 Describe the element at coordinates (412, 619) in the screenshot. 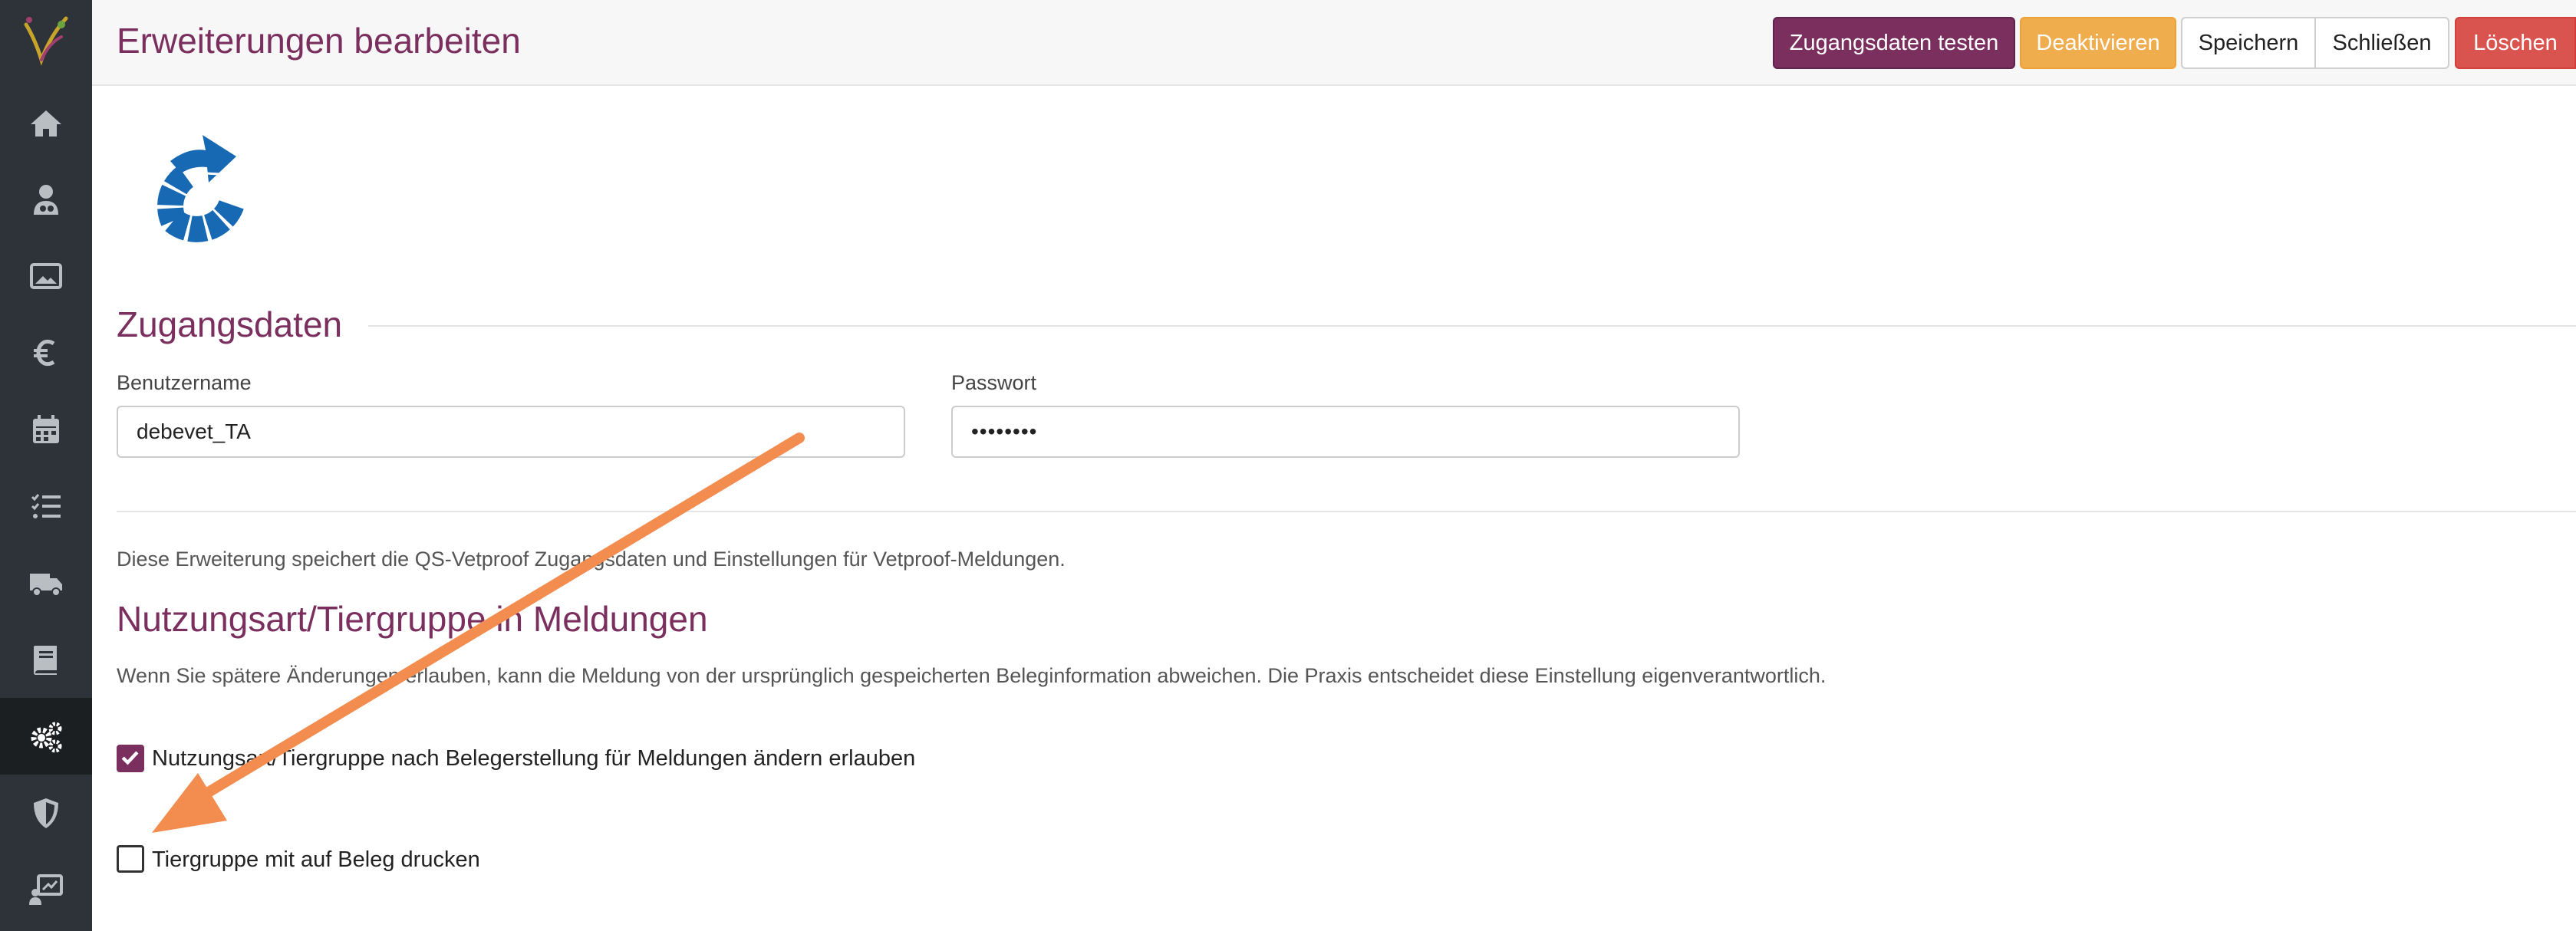

I see `usage-section-title: Nutzungsart/Tiergruppe in Meldungen` at that location.